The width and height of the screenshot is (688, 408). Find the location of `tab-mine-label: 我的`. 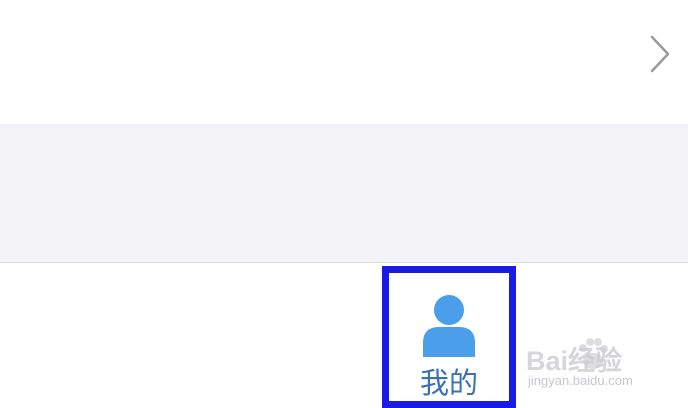

tab-mine-label: 我的 is located at coordinates (448, 383).